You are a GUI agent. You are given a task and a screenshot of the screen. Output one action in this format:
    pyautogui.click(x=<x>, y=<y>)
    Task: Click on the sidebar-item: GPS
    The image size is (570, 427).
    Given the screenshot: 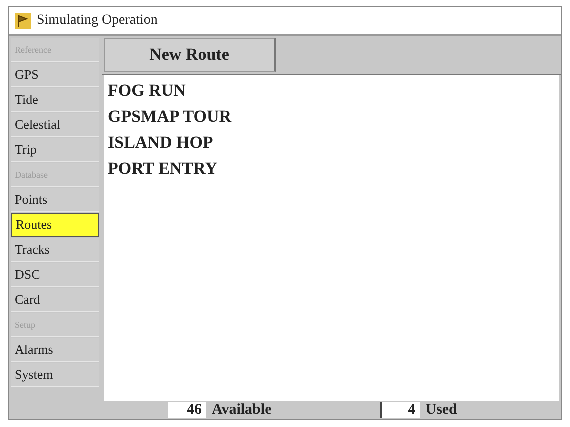 What is the action you would take?
    pyautogui.click(x=55, y=75)
    